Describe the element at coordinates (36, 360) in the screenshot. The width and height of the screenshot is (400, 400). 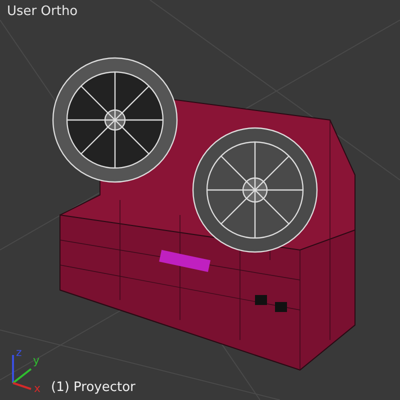
I see `axis-label: y` at that location.